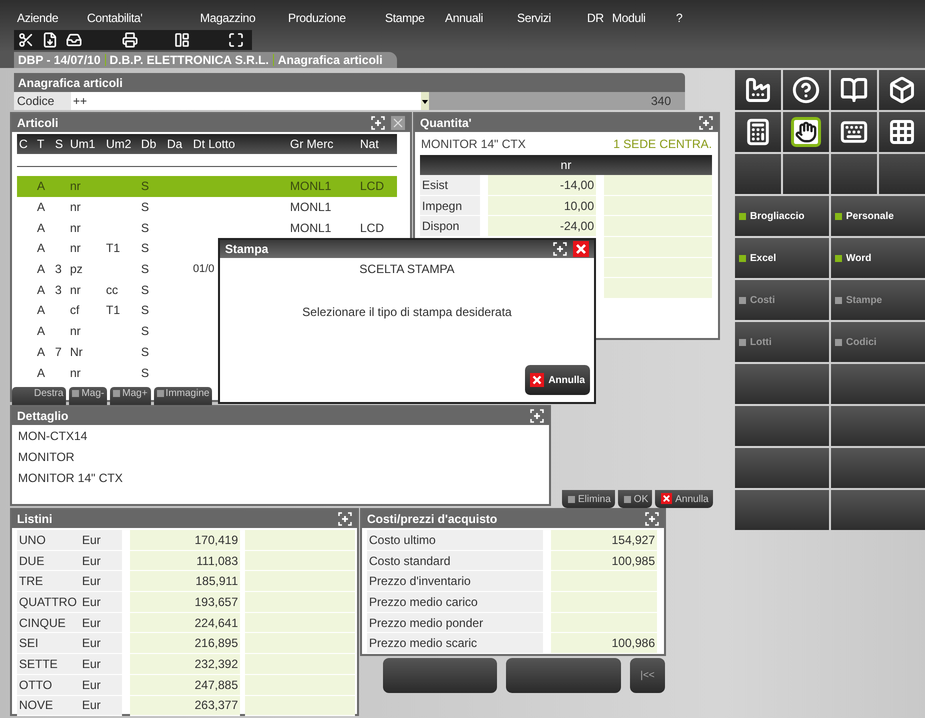 The width and height of the screenshot is (925, 718). Describe the element at coordinates (185, 581) in the screenshot. I see `price-value: 185,911` at that location.